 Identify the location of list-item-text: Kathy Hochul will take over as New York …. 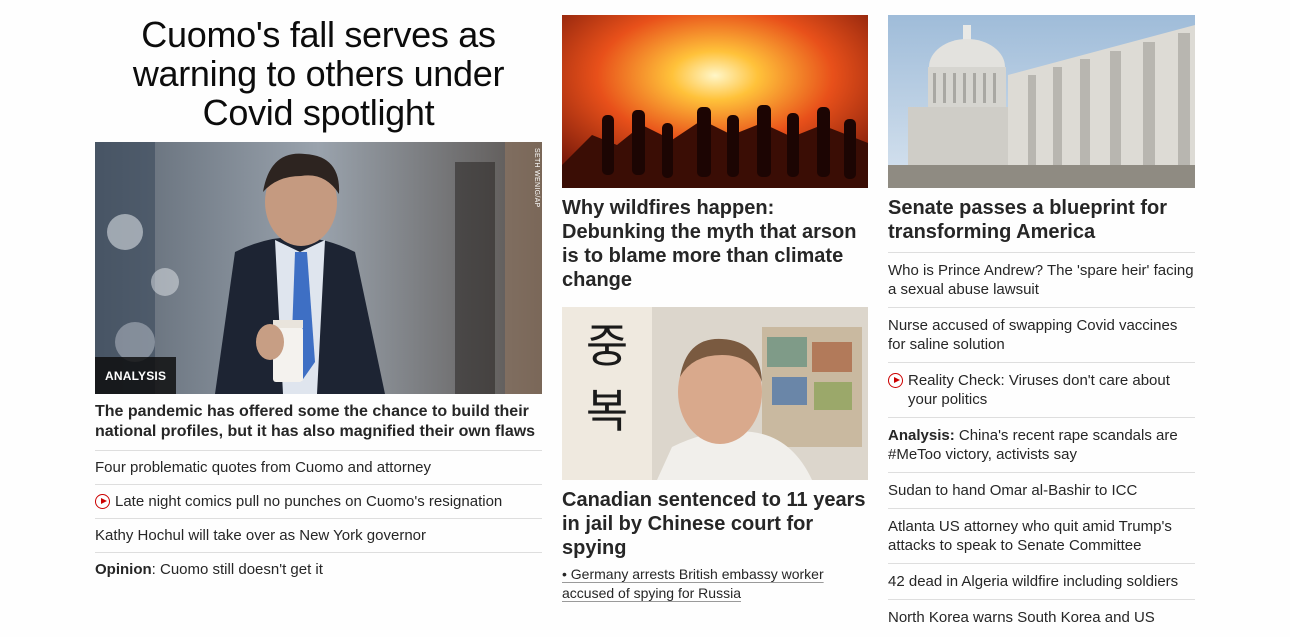
(260, 535).